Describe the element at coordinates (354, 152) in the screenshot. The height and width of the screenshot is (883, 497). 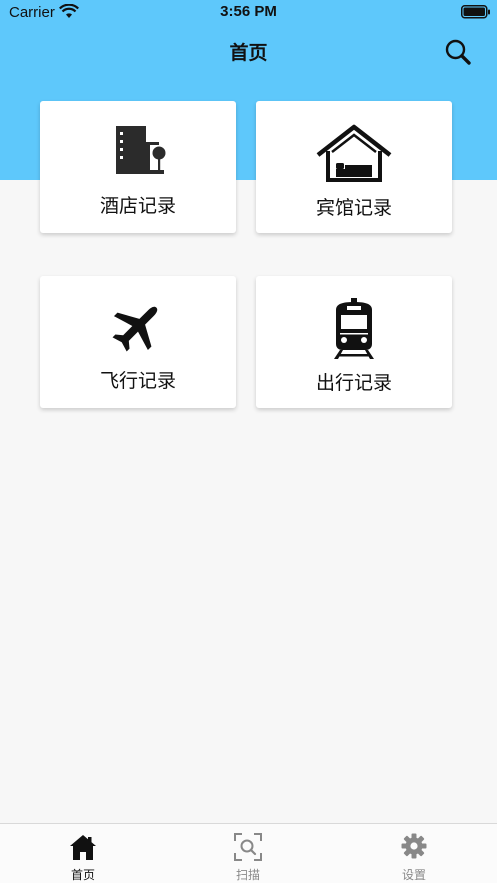
I see `house-bed-icon` at that location.